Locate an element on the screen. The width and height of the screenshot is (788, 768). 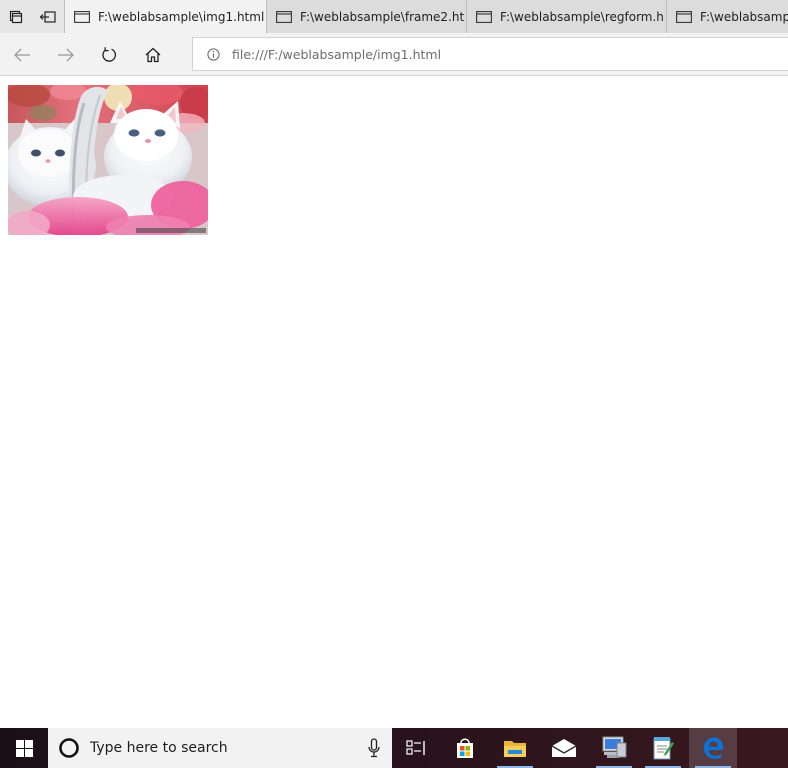
address-bar: file:///F:/weblabsample/img1.html is located at coordinates (490, 54).